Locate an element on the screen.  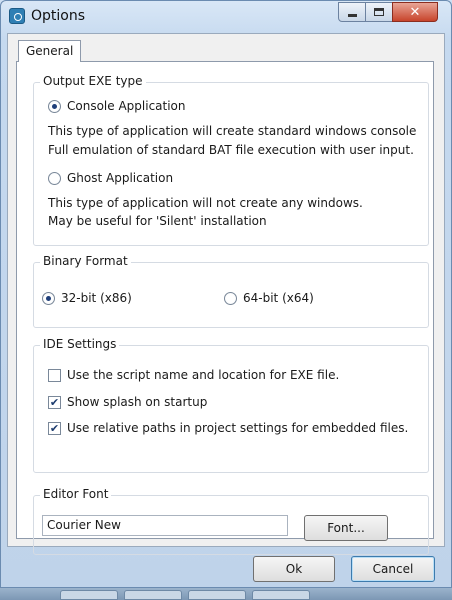
show-splash-checkbox: ✔ Show splash on startup is located at coordinates (127, 402).